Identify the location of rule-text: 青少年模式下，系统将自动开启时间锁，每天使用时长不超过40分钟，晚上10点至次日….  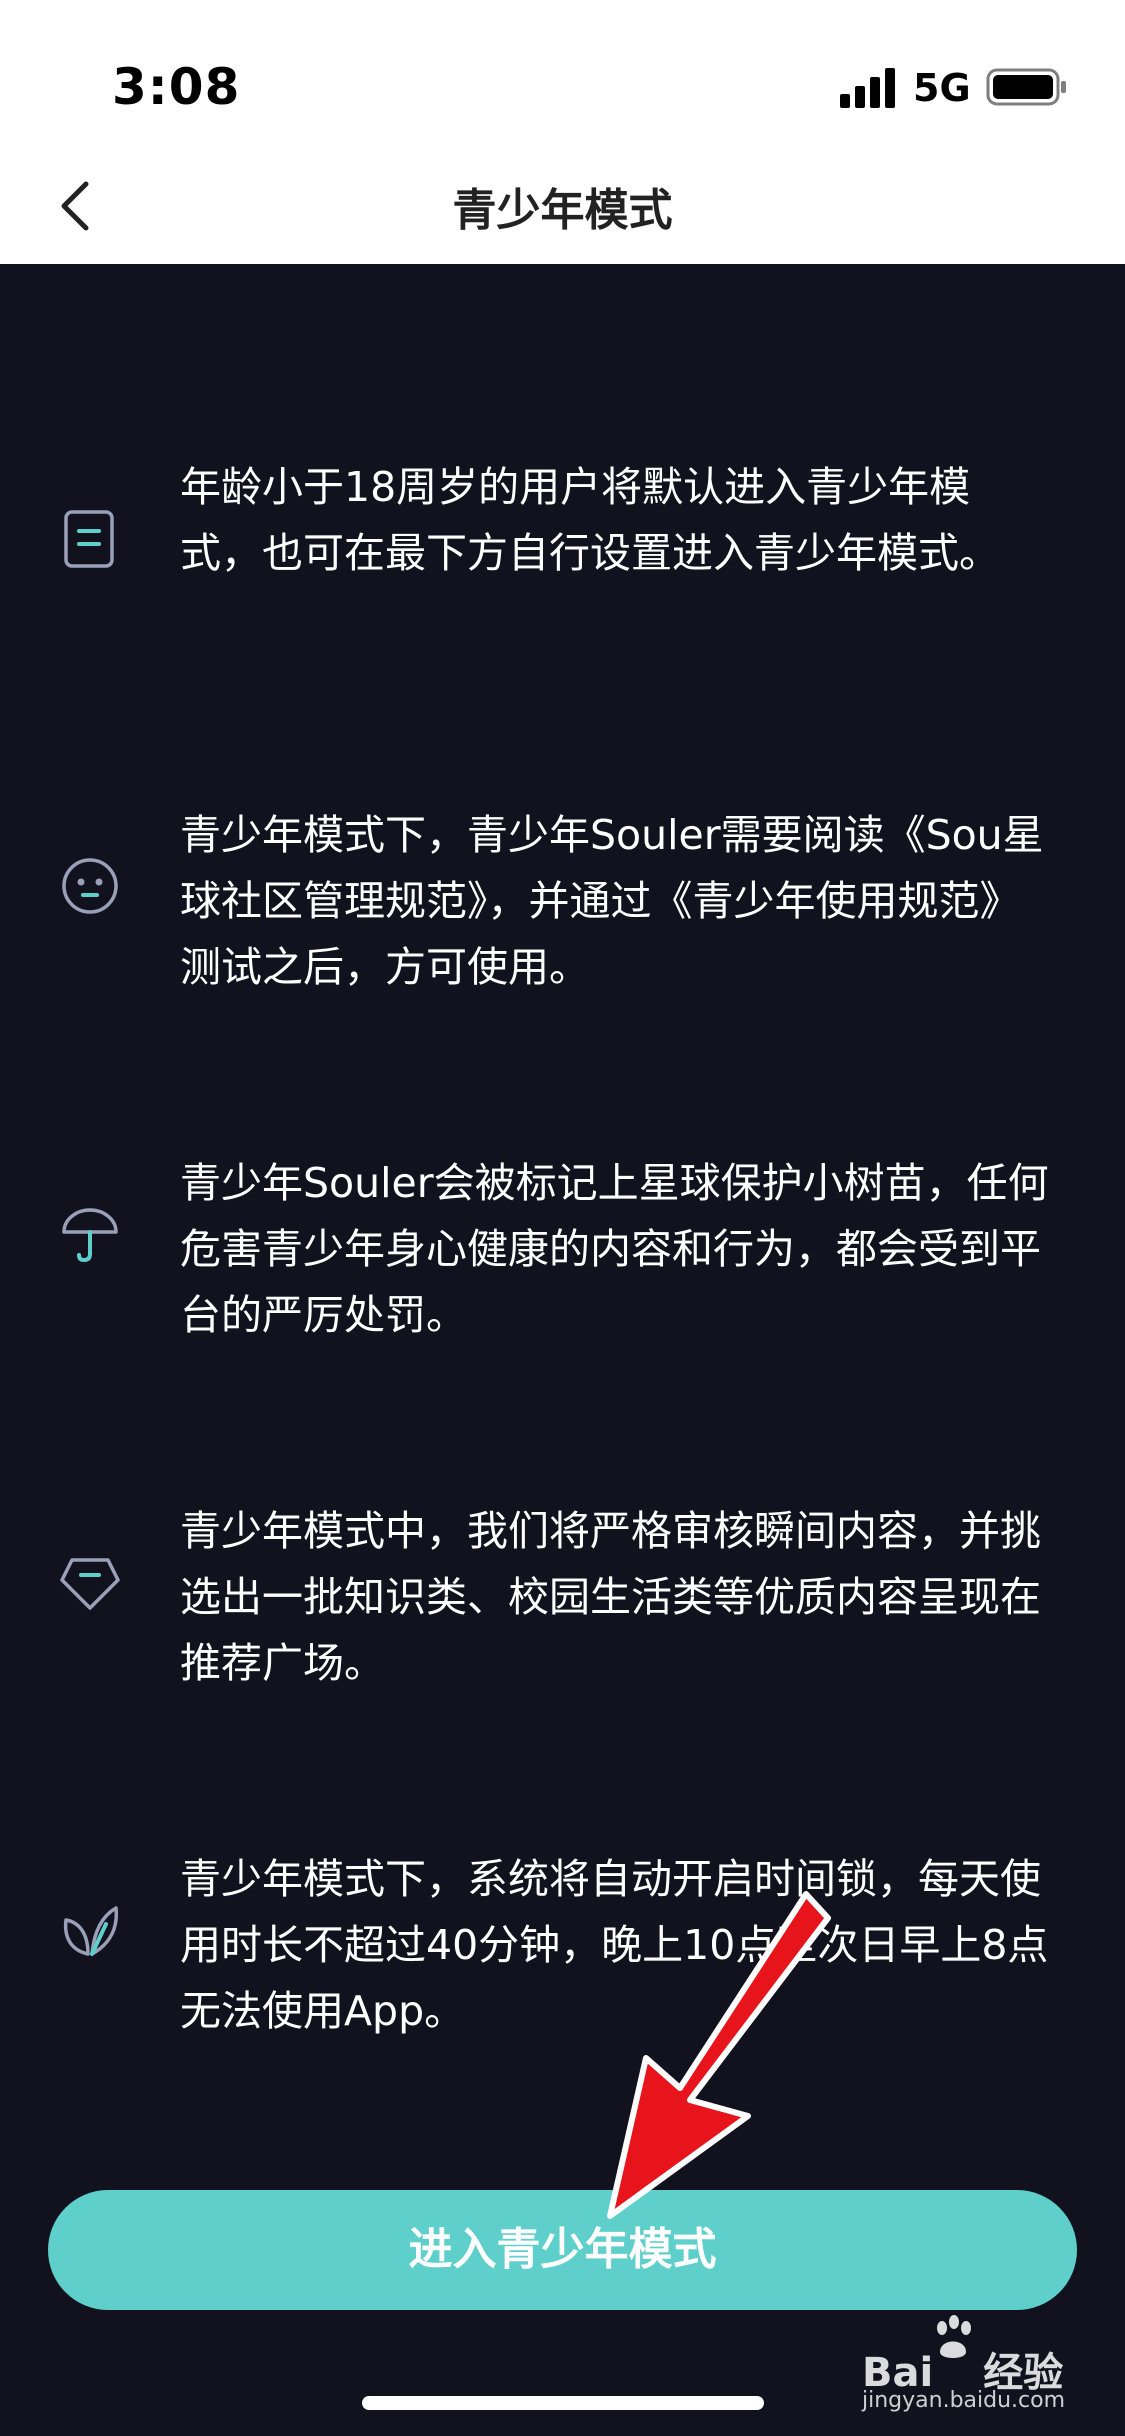
(614, 1945).